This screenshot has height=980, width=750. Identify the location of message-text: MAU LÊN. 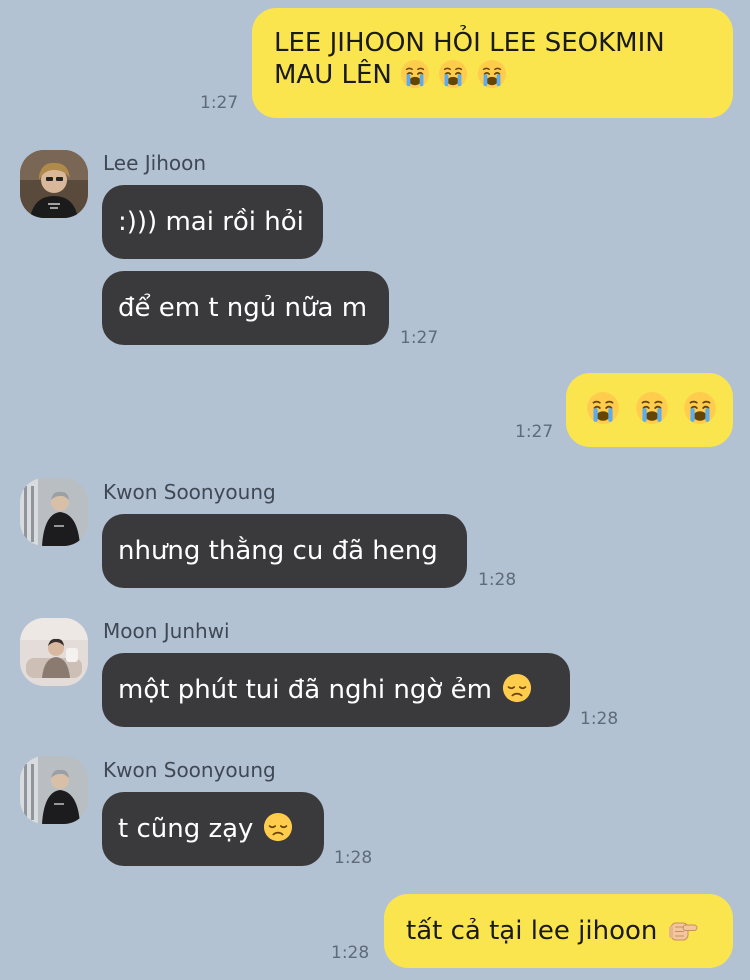
(492, 75).